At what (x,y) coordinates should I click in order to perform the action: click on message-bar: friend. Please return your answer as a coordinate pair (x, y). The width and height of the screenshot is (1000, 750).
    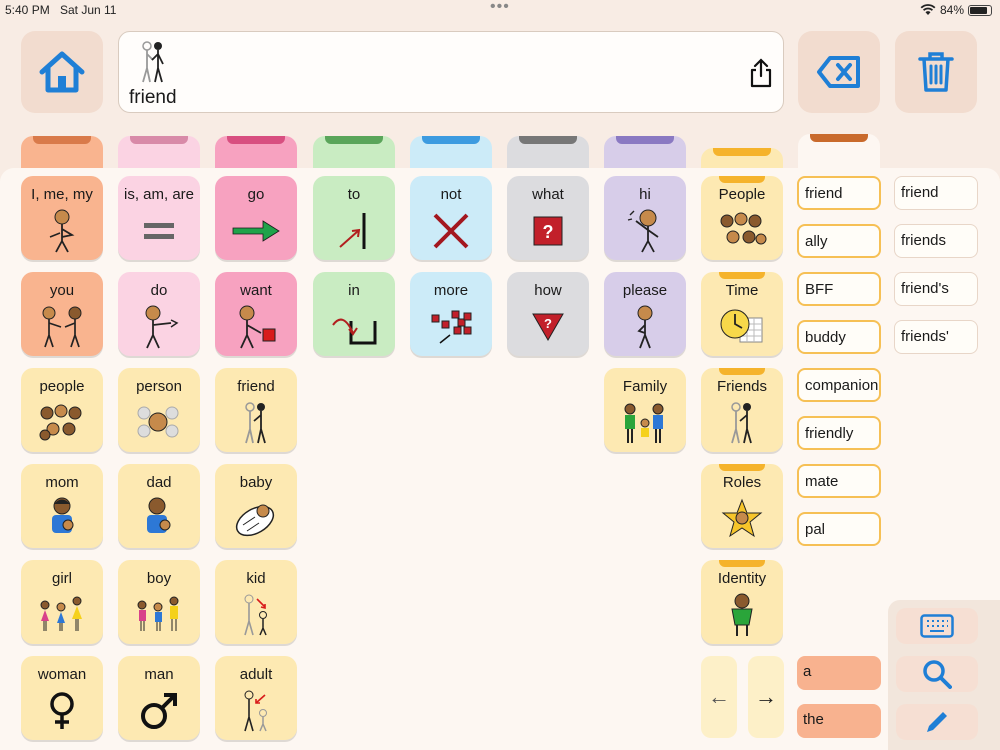
    Looking at the image, I should click on (451, 72).